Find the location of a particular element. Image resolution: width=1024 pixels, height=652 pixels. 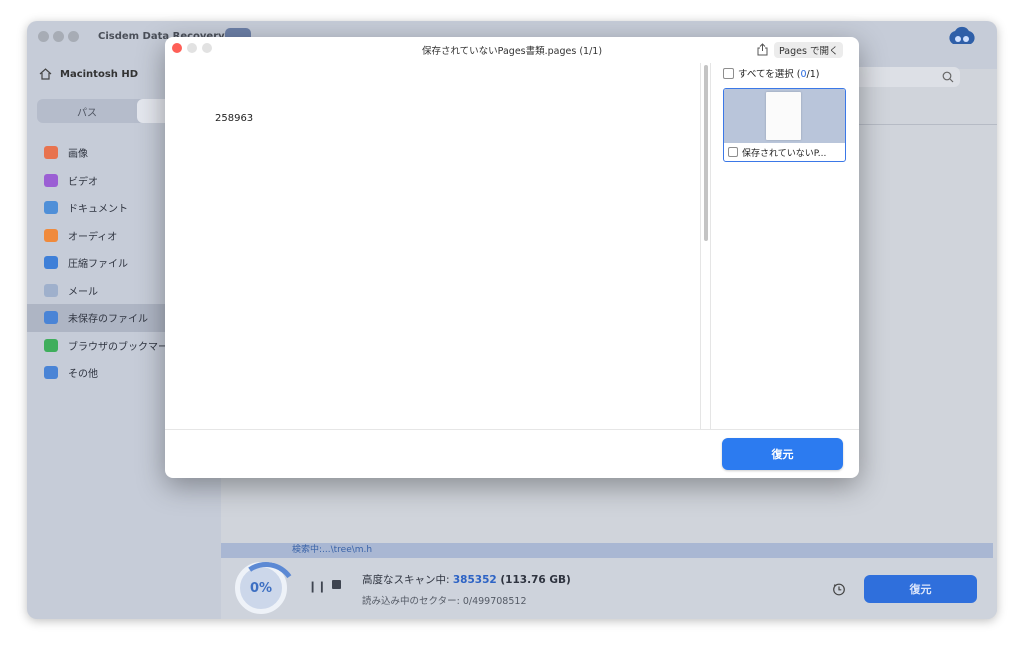

document-icon is located at coordinates (51, 208).